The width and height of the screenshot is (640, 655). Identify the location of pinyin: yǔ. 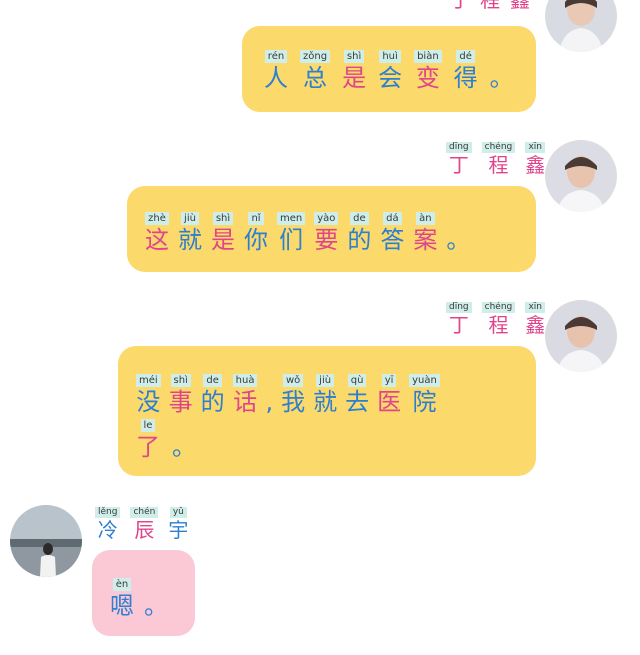
(178, 512).